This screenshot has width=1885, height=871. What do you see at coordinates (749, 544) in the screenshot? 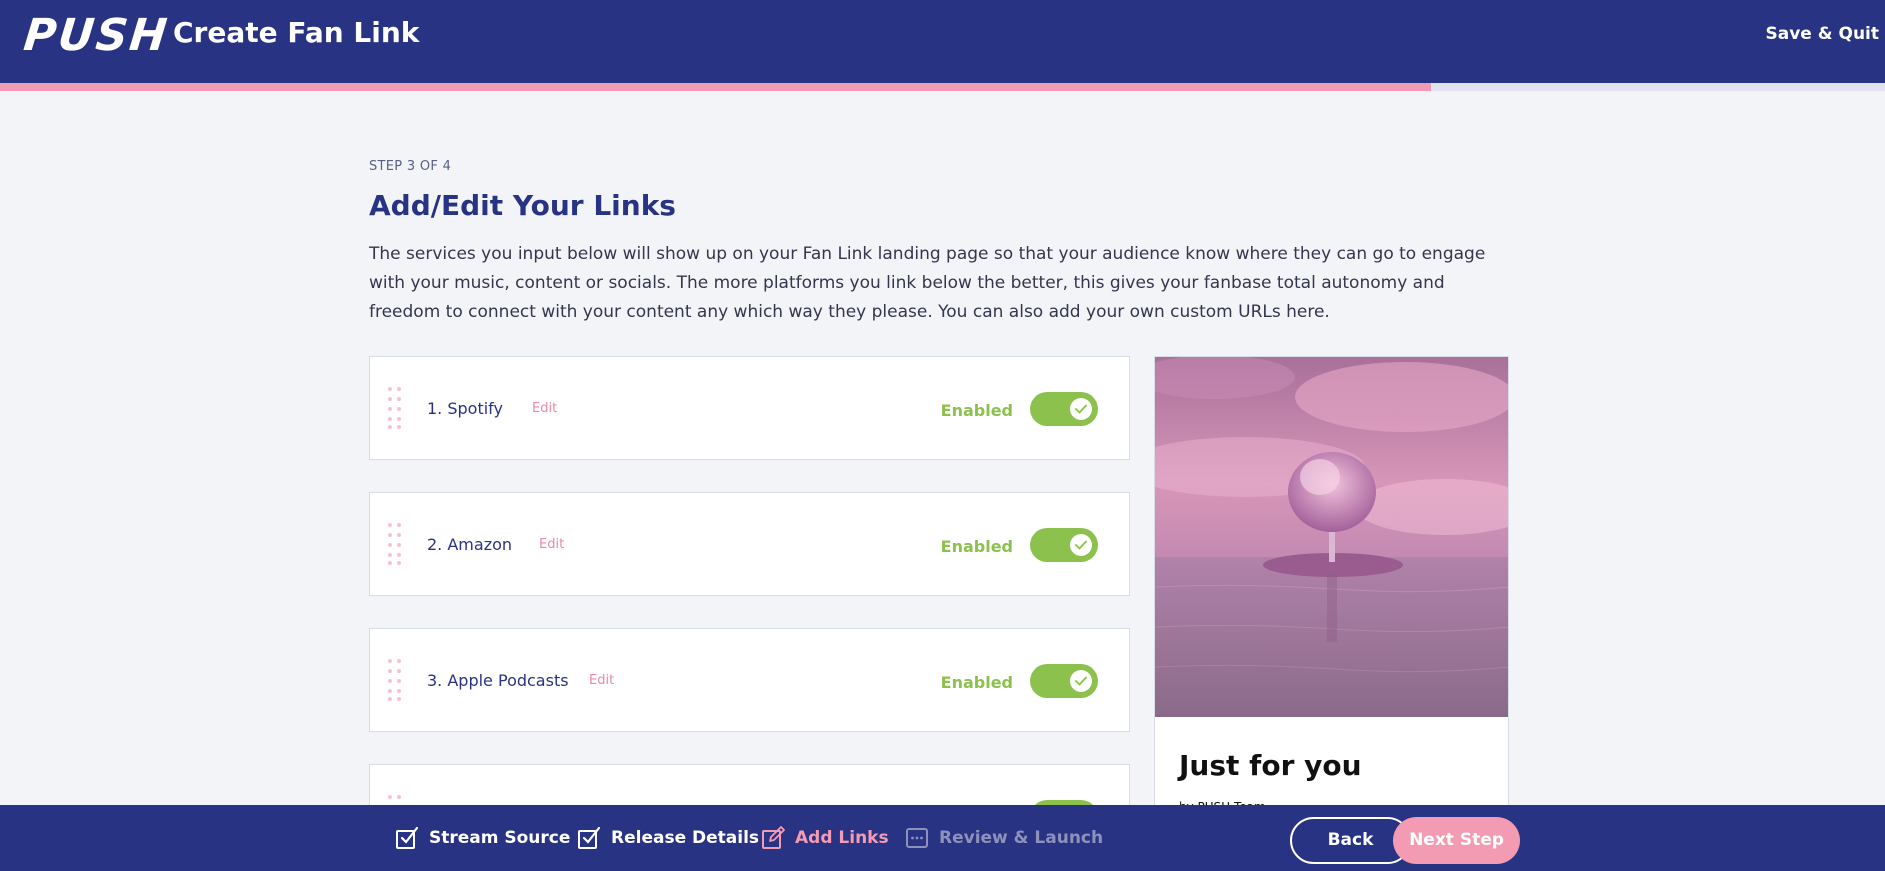
I see `link-card-amazon: 2. Amazon Edit Enabled` at bounding box center [749, 544].